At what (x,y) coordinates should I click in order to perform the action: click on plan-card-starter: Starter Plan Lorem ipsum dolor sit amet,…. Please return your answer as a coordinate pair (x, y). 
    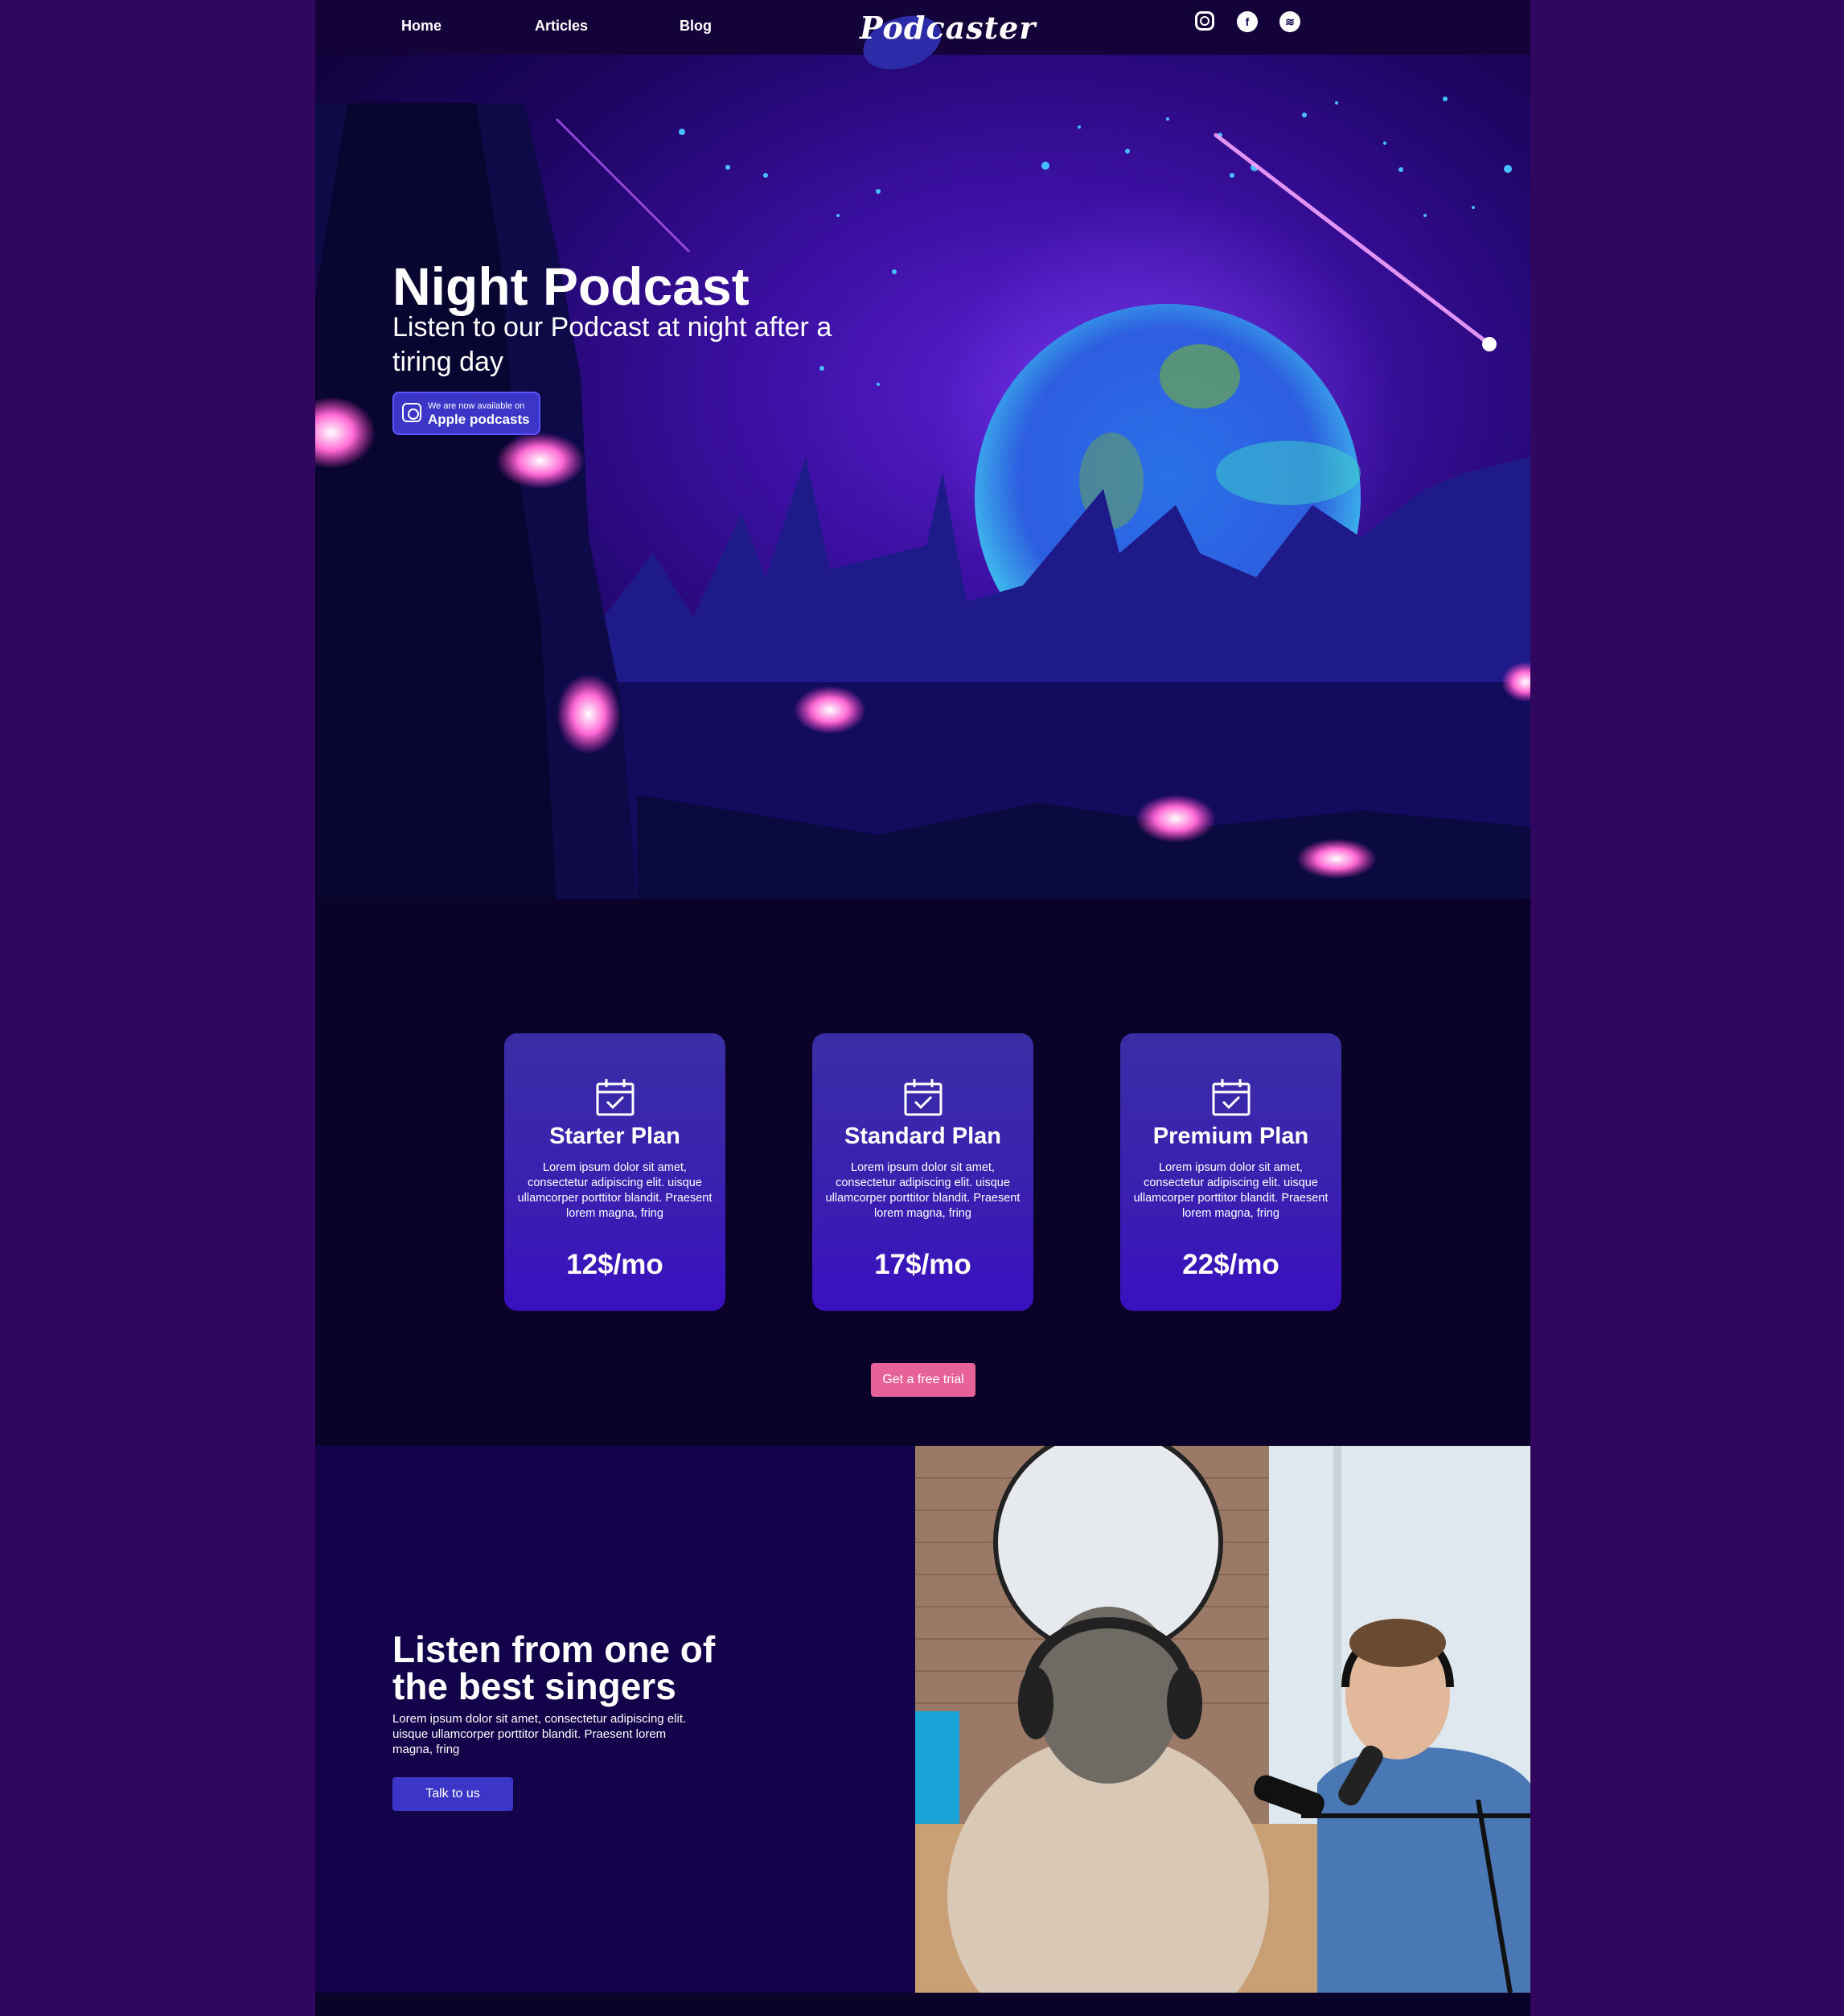
    Looking at the image, I should click on (614, 1172).